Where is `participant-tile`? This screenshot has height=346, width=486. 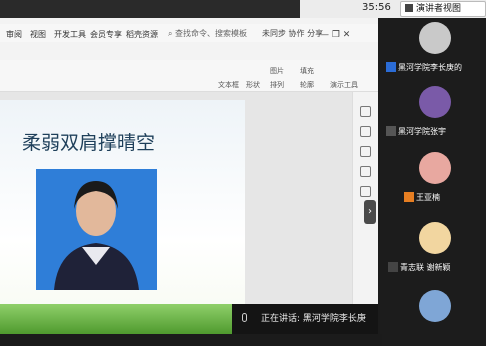
participant-tile is located at coordinates (434, 316).